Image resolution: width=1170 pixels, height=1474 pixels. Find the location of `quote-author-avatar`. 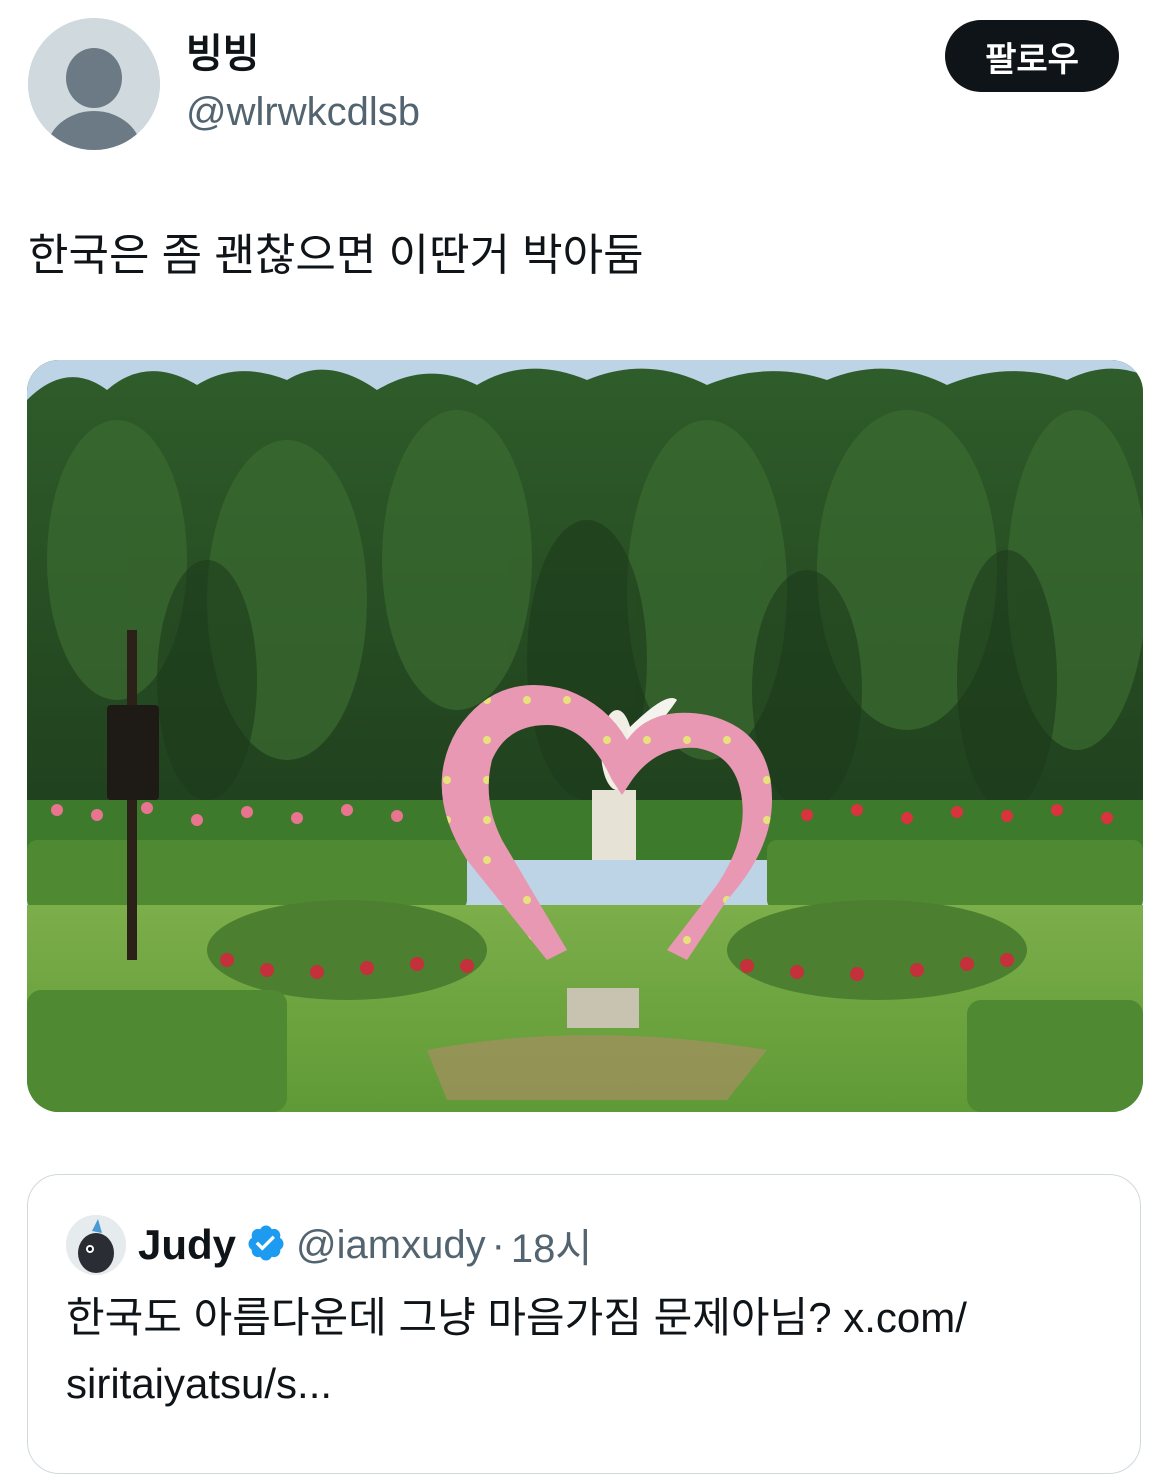

quote-author-avatar is located at coordinates (96, 1245).